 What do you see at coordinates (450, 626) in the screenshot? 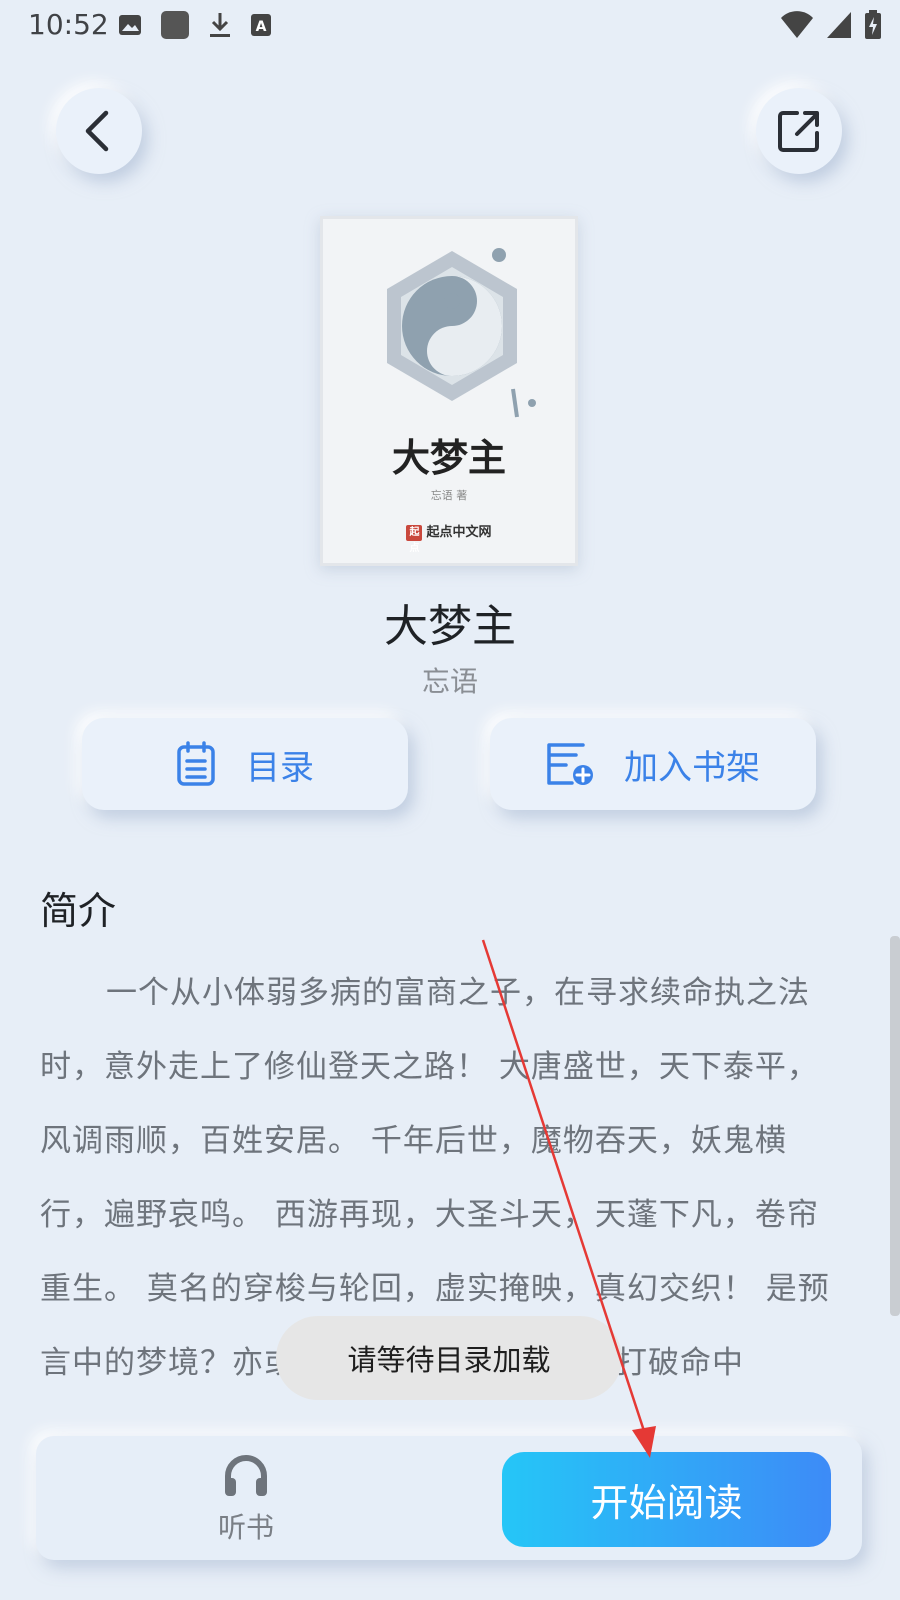
I see `book-title: 大梦主` at bounding box center [450, 626].